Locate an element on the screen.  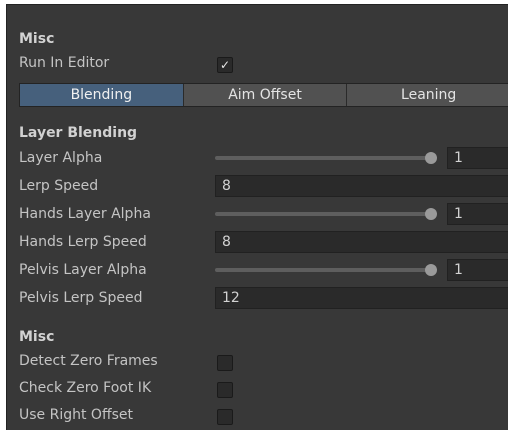
pelvis-lerp-speed-field: 12 is located at coordinates (361, 298).